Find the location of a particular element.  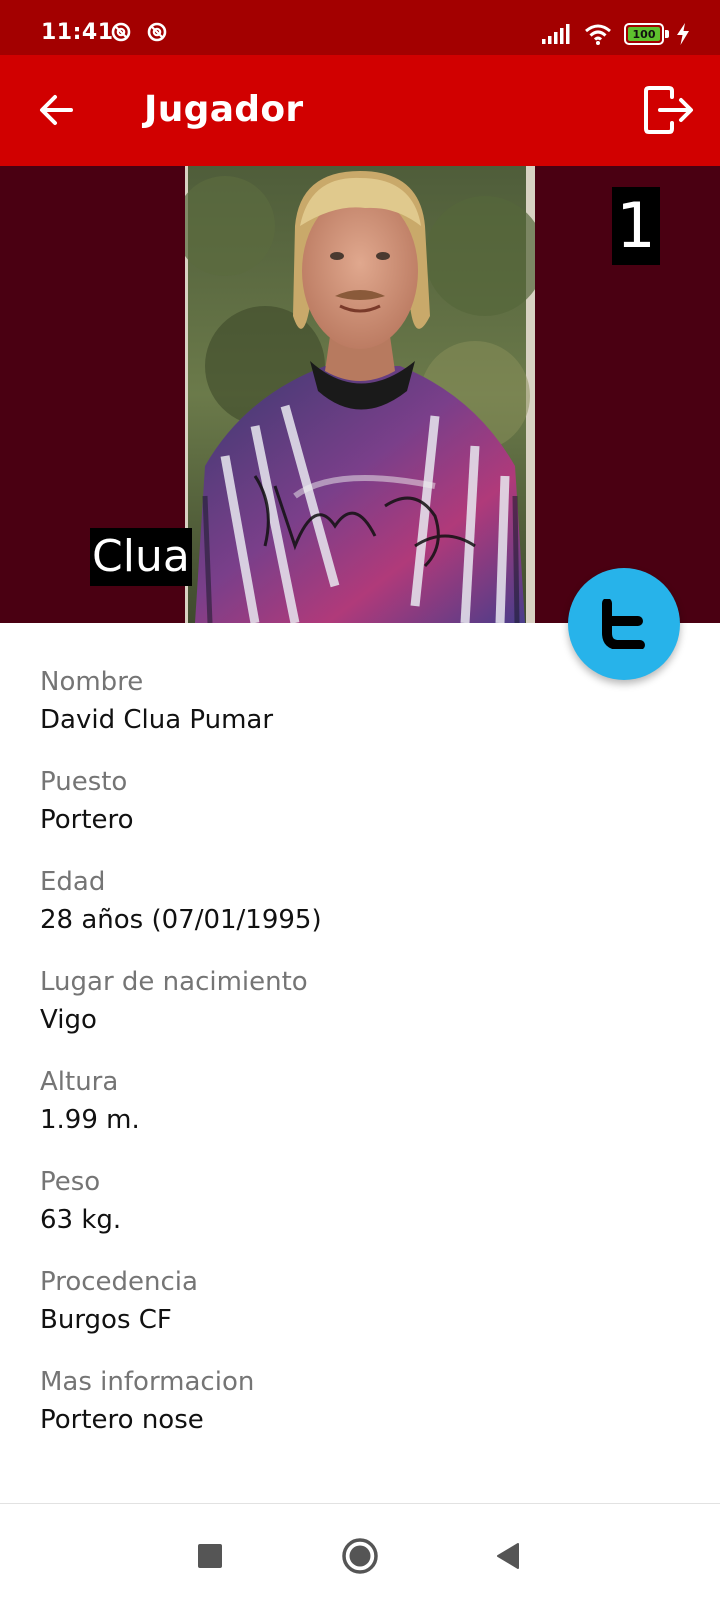

field-peso: Peso 63 kg. is located at coordinates (360, 1214).